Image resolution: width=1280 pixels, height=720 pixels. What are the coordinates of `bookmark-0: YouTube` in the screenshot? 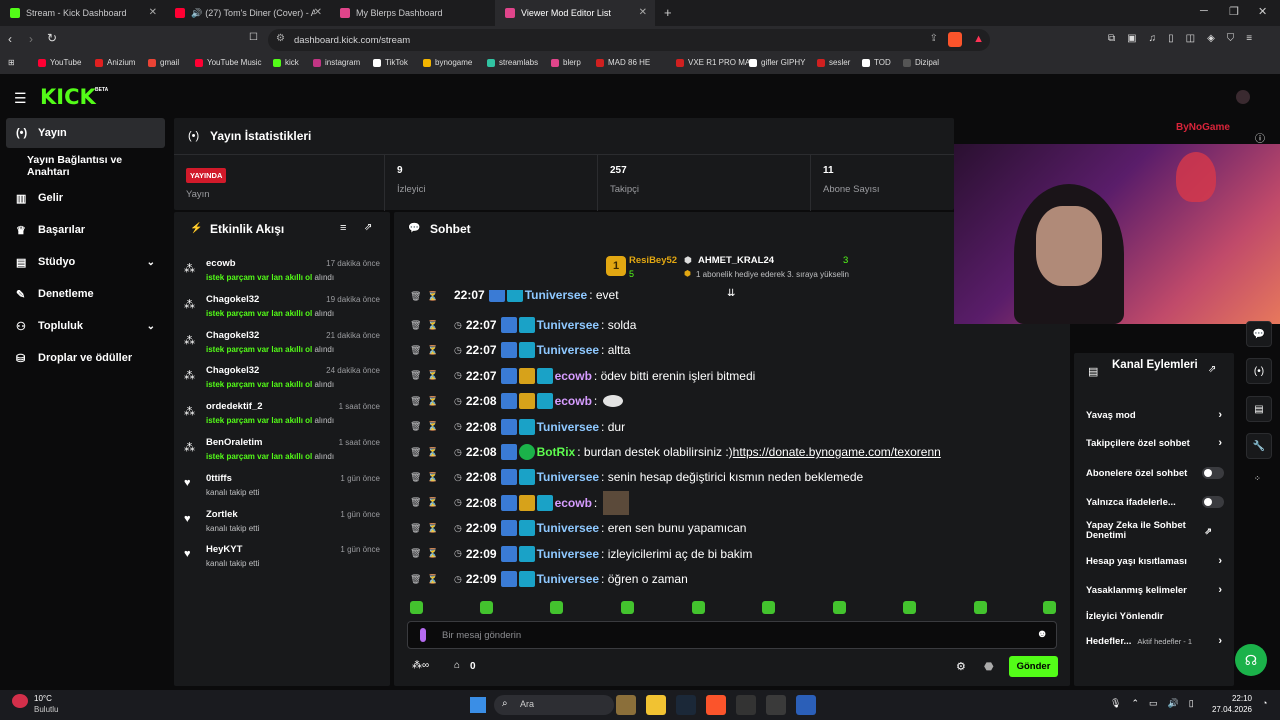 It's located at (59, 62).